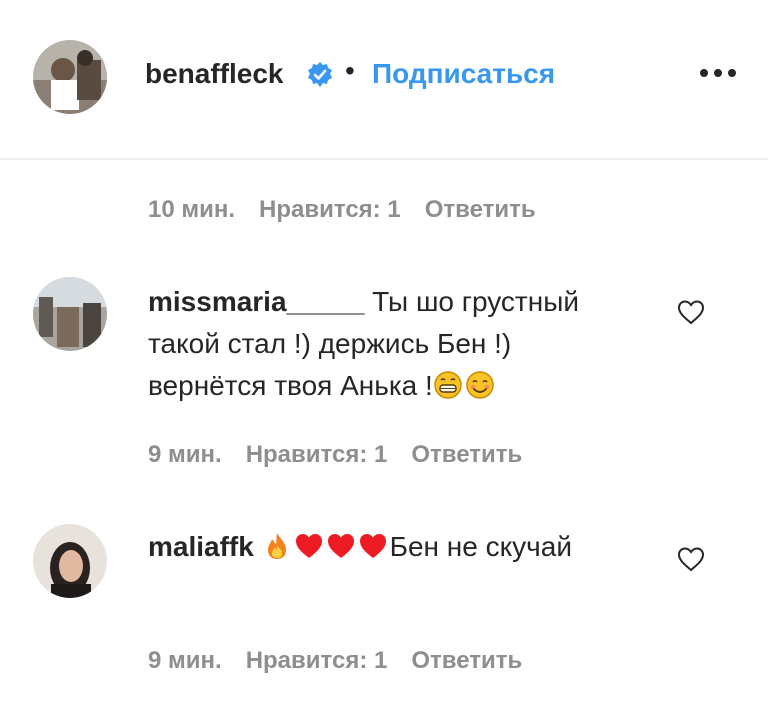 This screenshot has width=768, height=703. I want to click on author-username: benaffleck, so click(214, 74).